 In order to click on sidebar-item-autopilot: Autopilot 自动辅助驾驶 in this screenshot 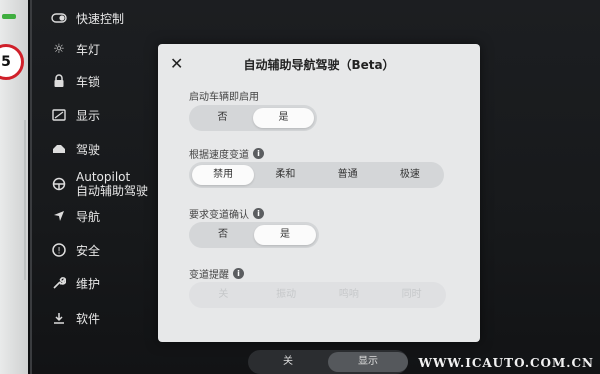, I will do `click(99, 184)`.